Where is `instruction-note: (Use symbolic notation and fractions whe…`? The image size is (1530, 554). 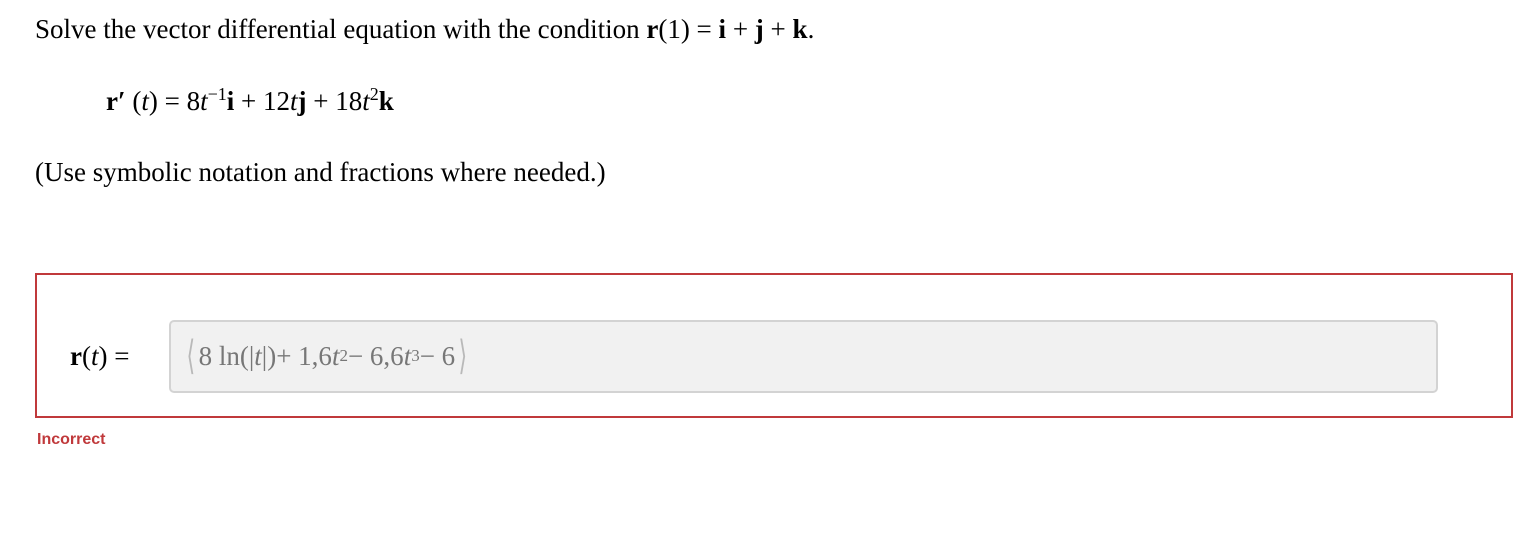
instruction-note: (Use symbolic notation and fractions whe… is located at coordinates (320, 172).